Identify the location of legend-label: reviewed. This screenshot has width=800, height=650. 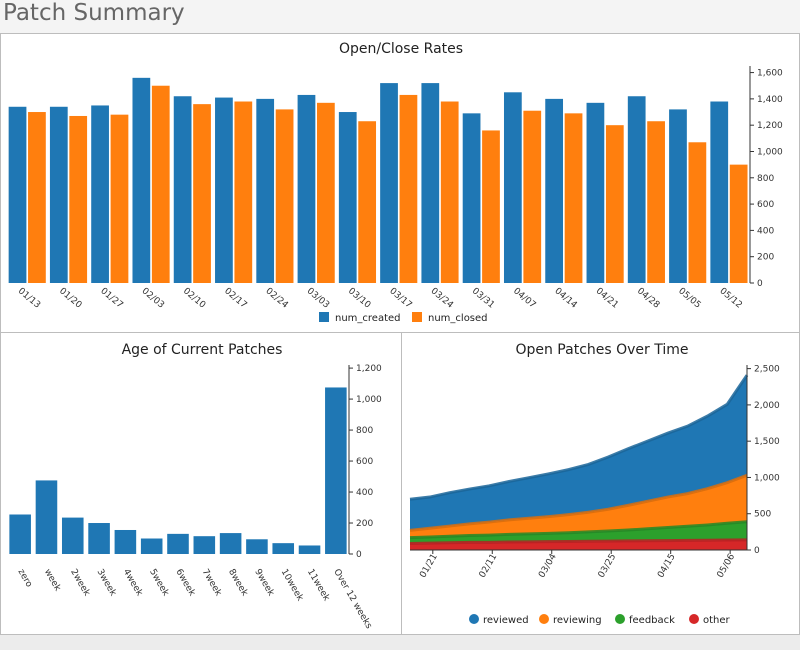
(506, 620).